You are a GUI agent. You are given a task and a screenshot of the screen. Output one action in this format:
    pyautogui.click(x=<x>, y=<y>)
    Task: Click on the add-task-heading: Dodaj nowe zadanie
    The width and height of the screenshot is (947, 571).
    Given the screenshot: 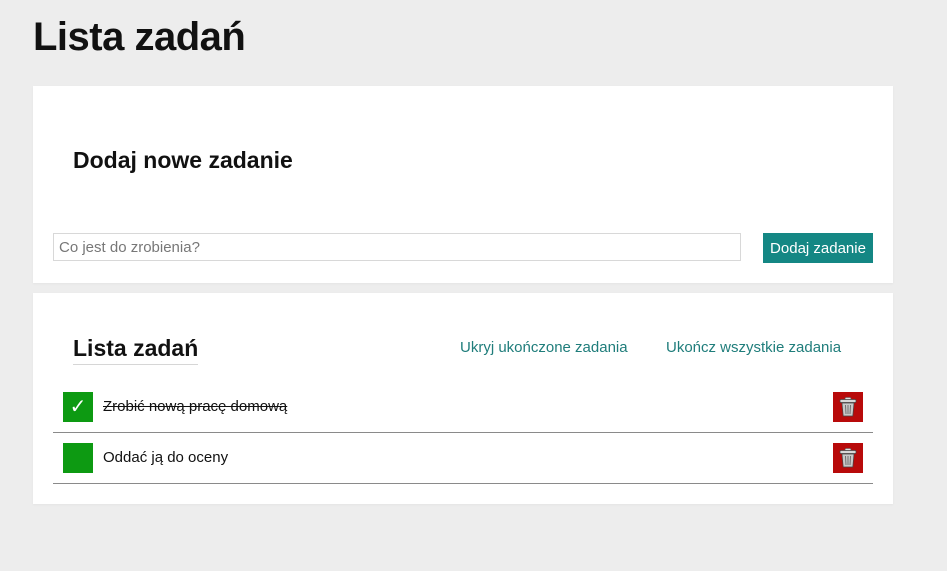 What is the action you would take?
    pyautogui.click(x=183, y=160)
    